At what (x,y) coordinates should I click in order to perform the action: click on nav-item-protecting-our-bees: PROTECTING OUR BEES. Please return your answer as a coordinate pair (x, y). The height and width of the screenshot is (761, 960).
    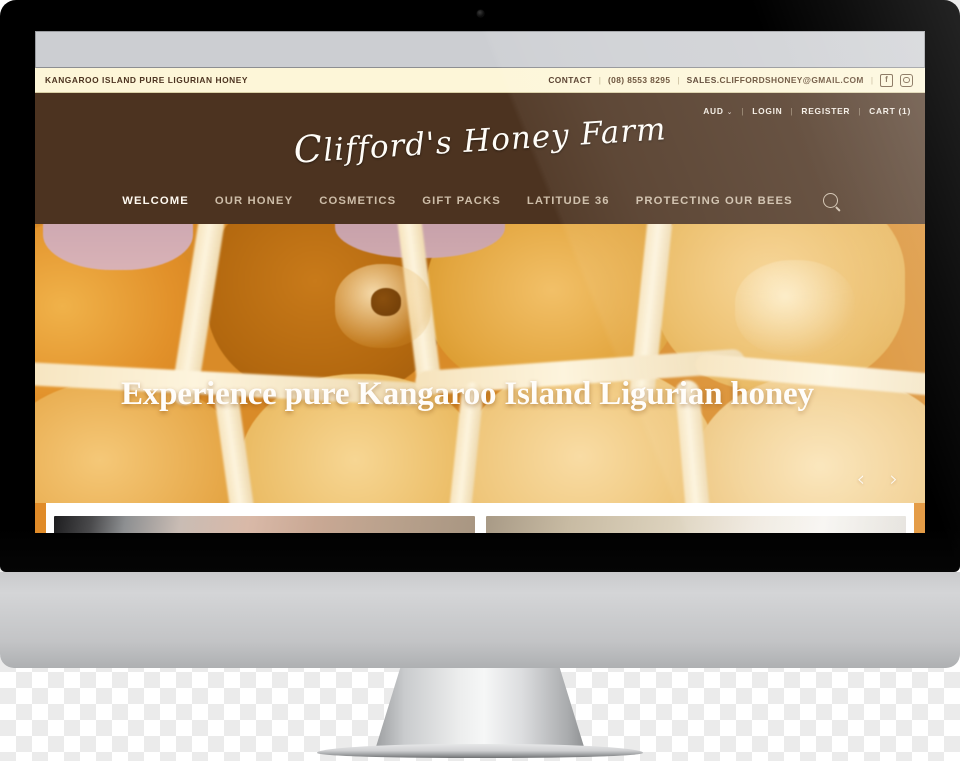
    Looking at the image, I should click on (714, 201).